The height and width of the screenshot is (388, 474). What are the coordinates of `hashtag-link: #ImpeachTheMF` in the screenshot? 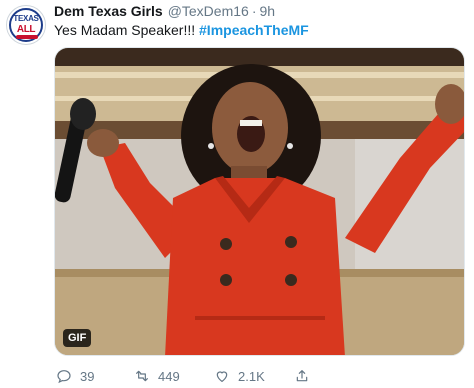 It's located at (254, 30).